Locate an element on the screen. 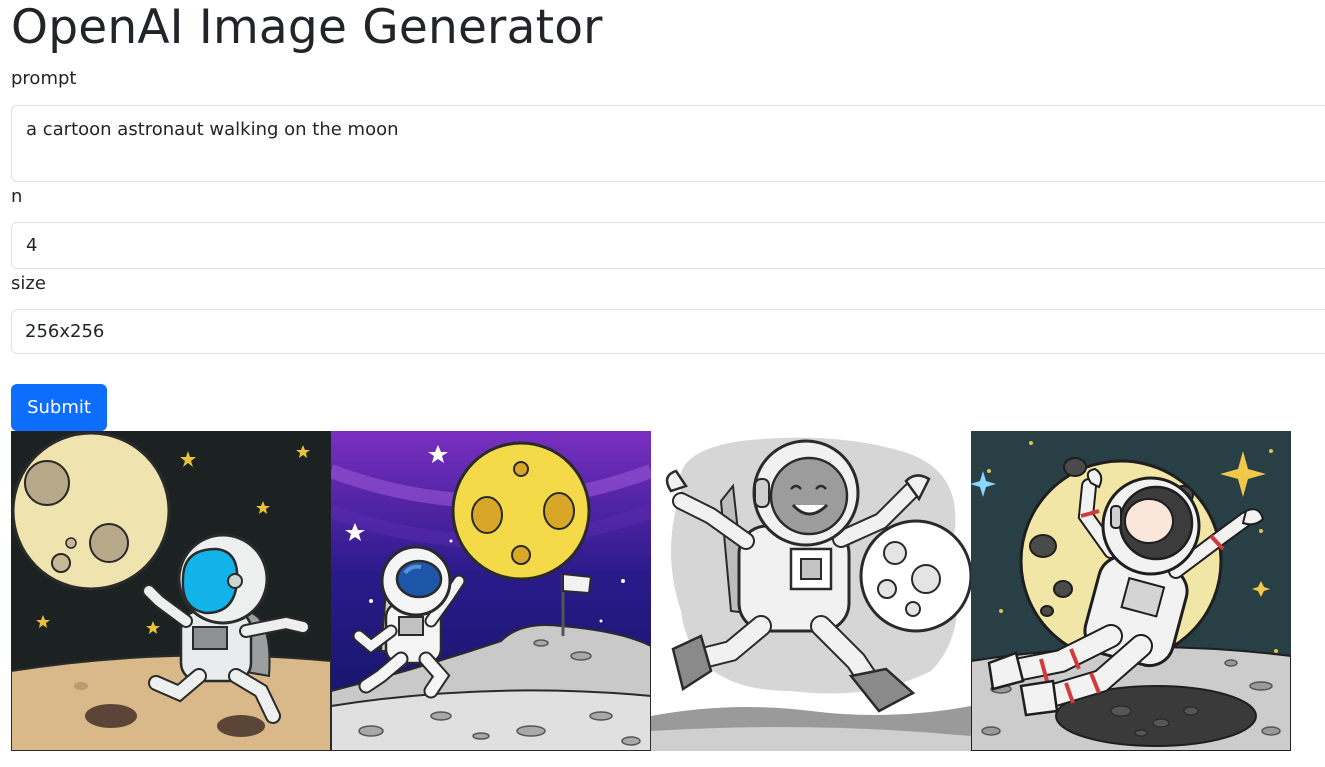 This screenshot has height=767, width=1325. n-input: 4 is located at coordinates (668, 245).